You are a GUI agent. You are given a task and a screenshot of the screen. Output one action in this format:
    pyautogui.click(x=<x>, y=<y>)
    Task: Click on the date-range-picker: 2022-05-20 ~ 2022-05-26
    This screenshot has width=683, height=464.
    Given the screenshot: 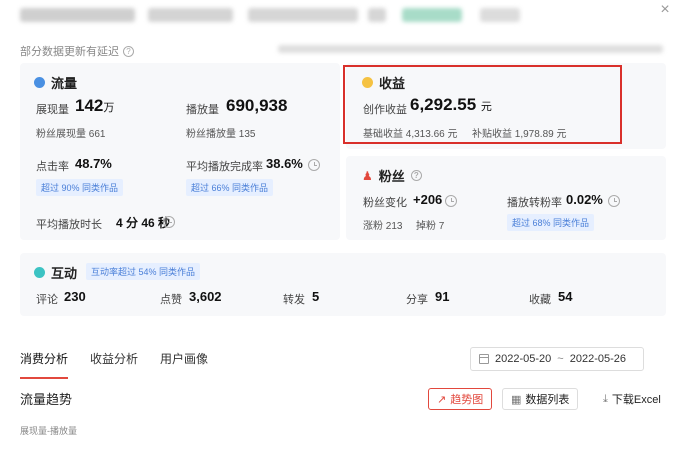 What is the action you would take?
    pyautogui.click(x=557, y=359)
    